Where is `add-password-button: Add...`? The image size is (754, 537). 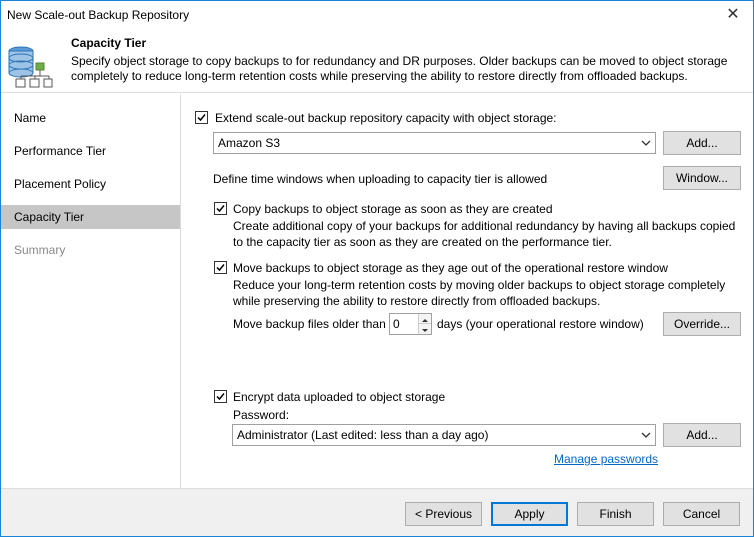
add-password-button: Add... is located at coordinates (702, 435).